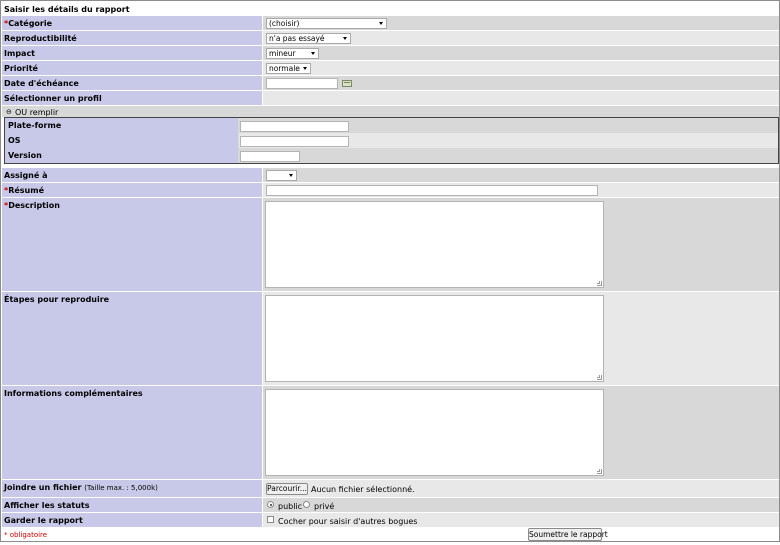  Describe the element at coordinates (294, 126) in the screenshot. I see `plateforme-input` at that location.